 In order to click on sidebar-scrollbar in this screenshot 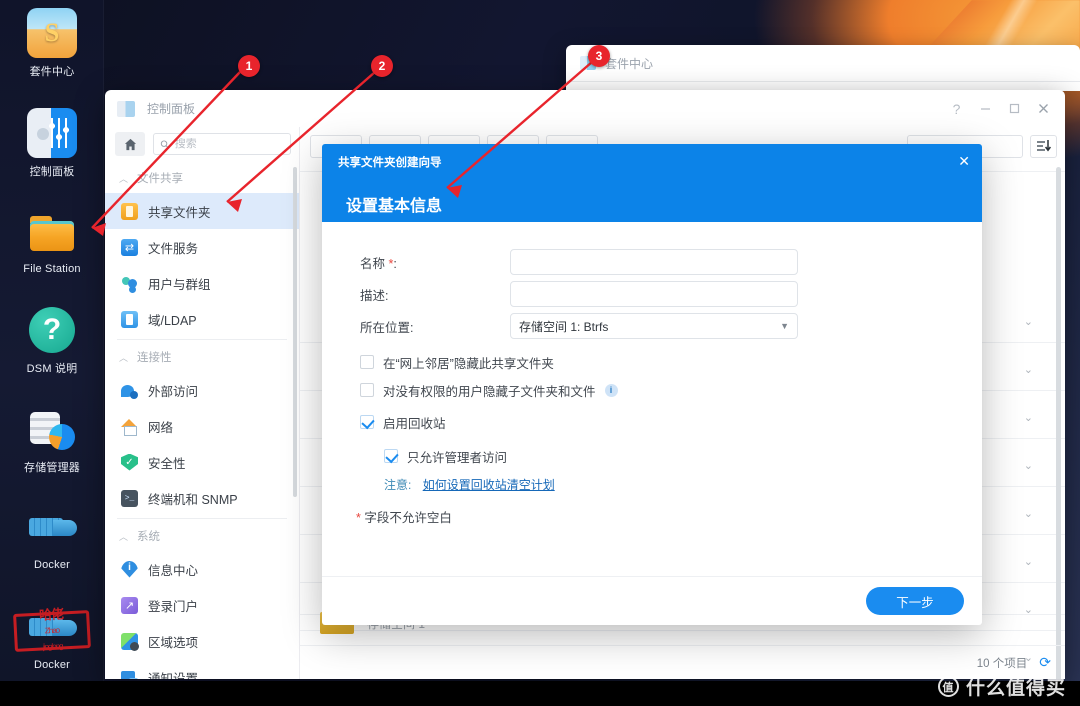, I will do `click(295, 332)`.